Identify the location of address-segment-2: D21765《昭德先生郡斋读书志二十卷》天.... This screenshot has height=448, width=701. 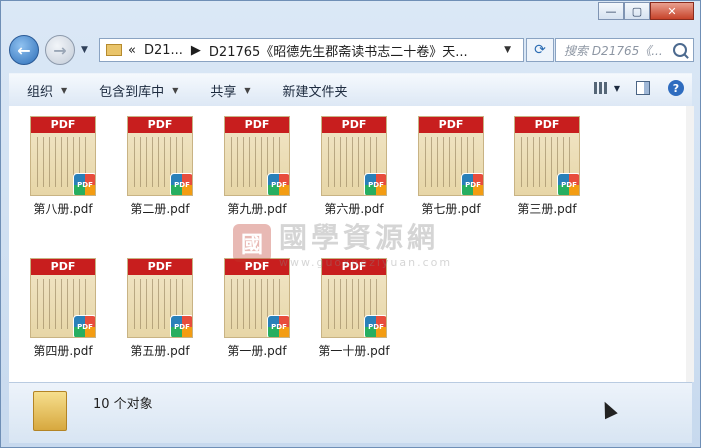
(338, 50).